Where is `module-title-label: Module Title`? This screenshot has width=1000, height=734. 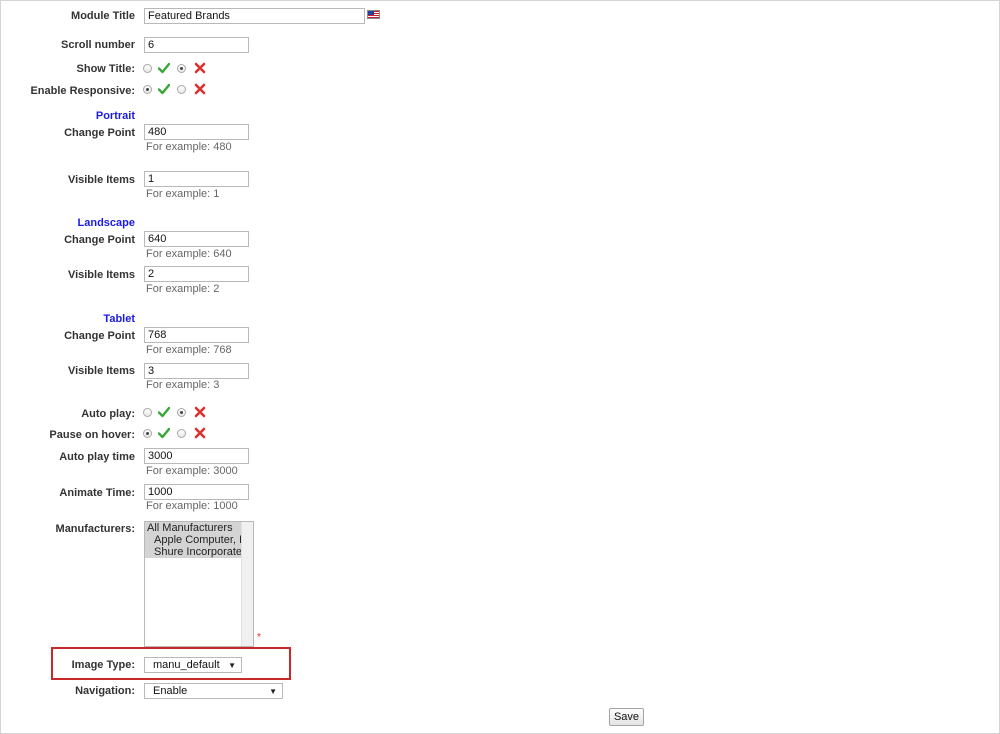 module-title-label: Module Title is located at coordinates (103, 16).